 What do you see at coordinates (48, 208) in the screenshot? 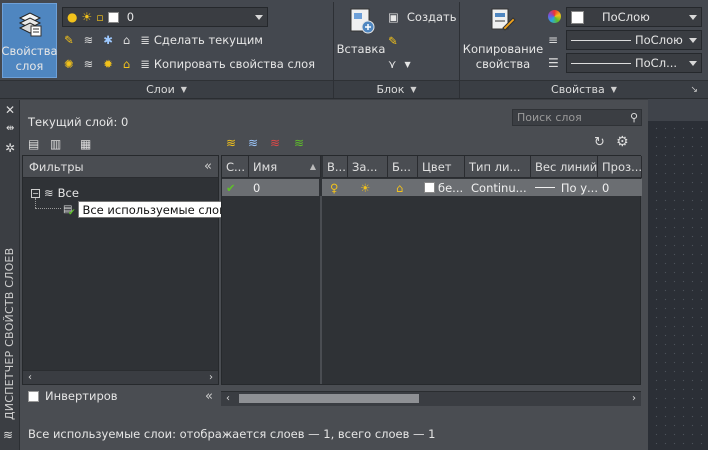
I see `tree-connector` at bounding box center [48, 208].